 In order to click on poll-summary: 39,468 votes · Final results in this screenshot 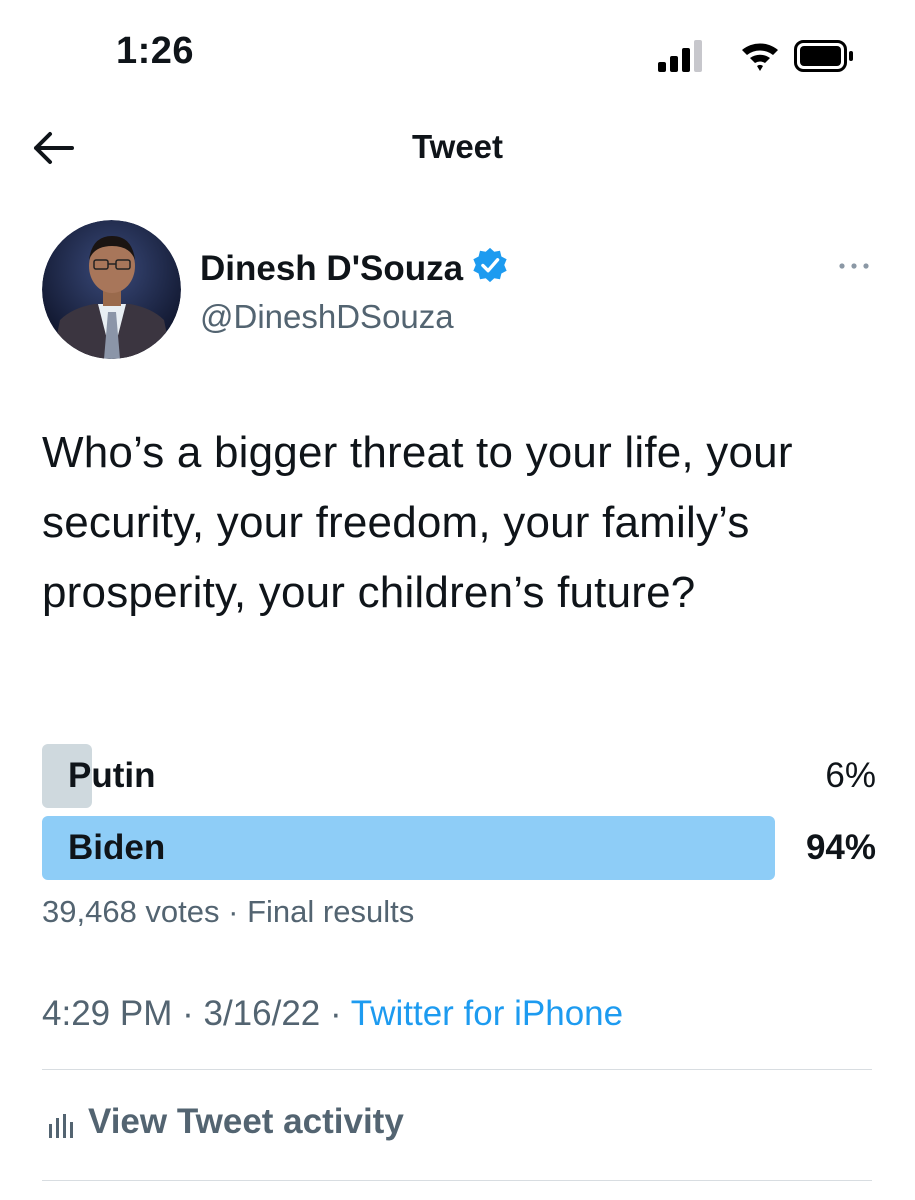, I will do `click(228, 912)`.